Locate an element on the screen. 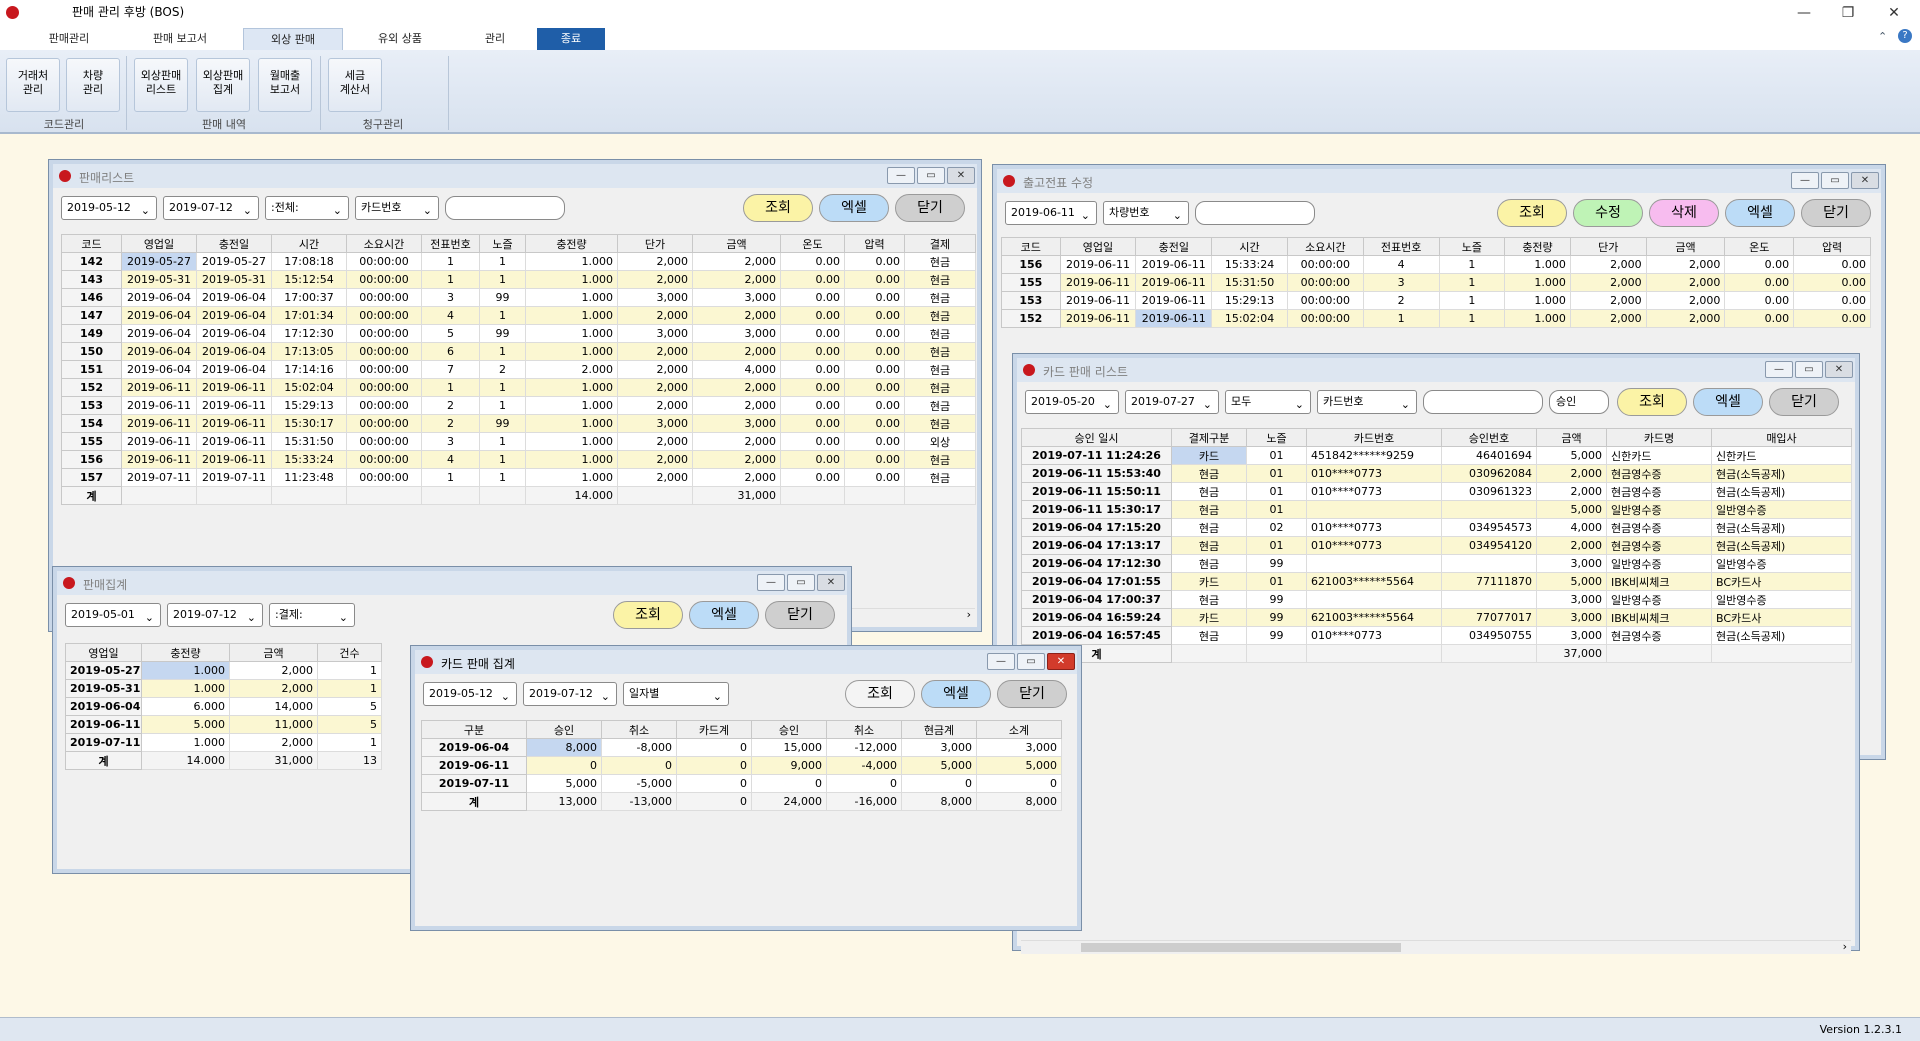 This screenshot has height=1041, width=1920. column-header: 취소 is located at coordinates (639, 729).